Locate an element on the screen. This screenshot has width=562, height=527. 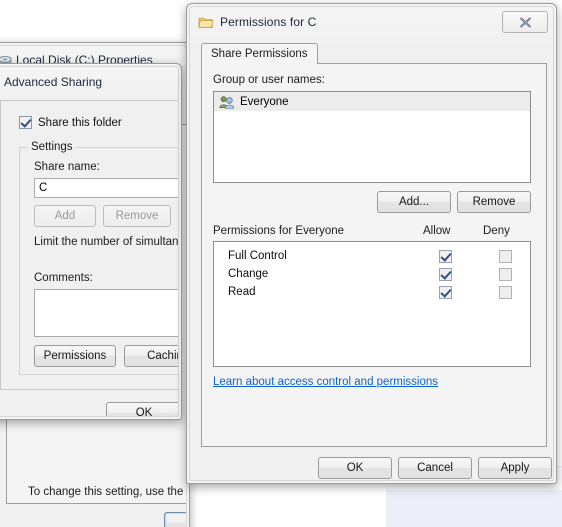
apply-button: Apply is located at coordinates (515, 468).